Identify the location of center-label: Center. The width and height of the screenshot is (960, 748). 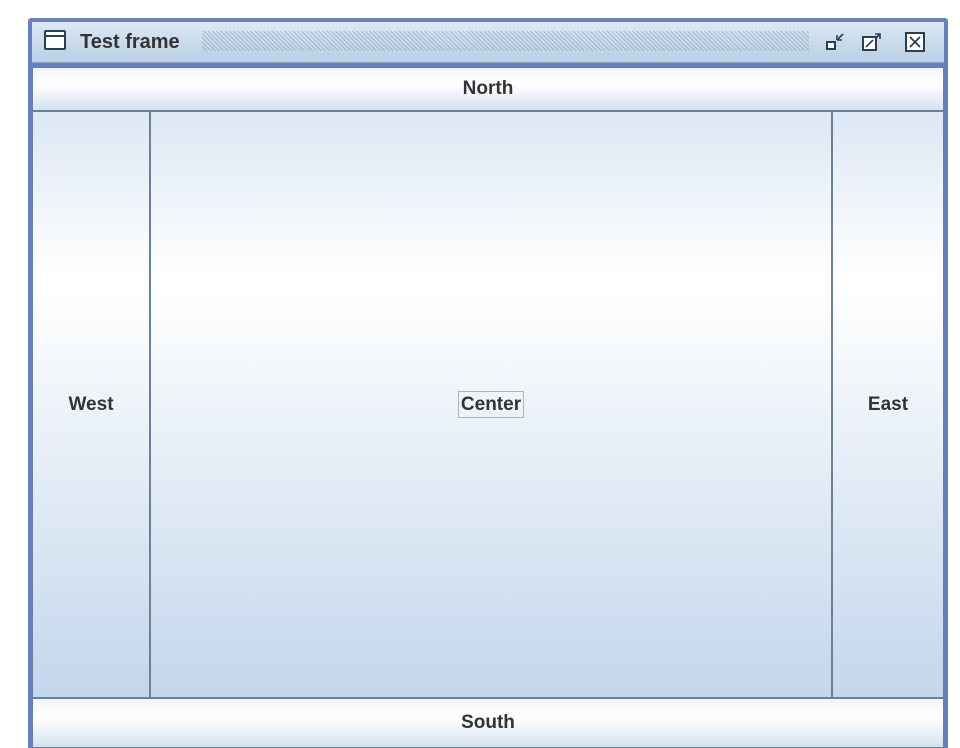
(491, 404).